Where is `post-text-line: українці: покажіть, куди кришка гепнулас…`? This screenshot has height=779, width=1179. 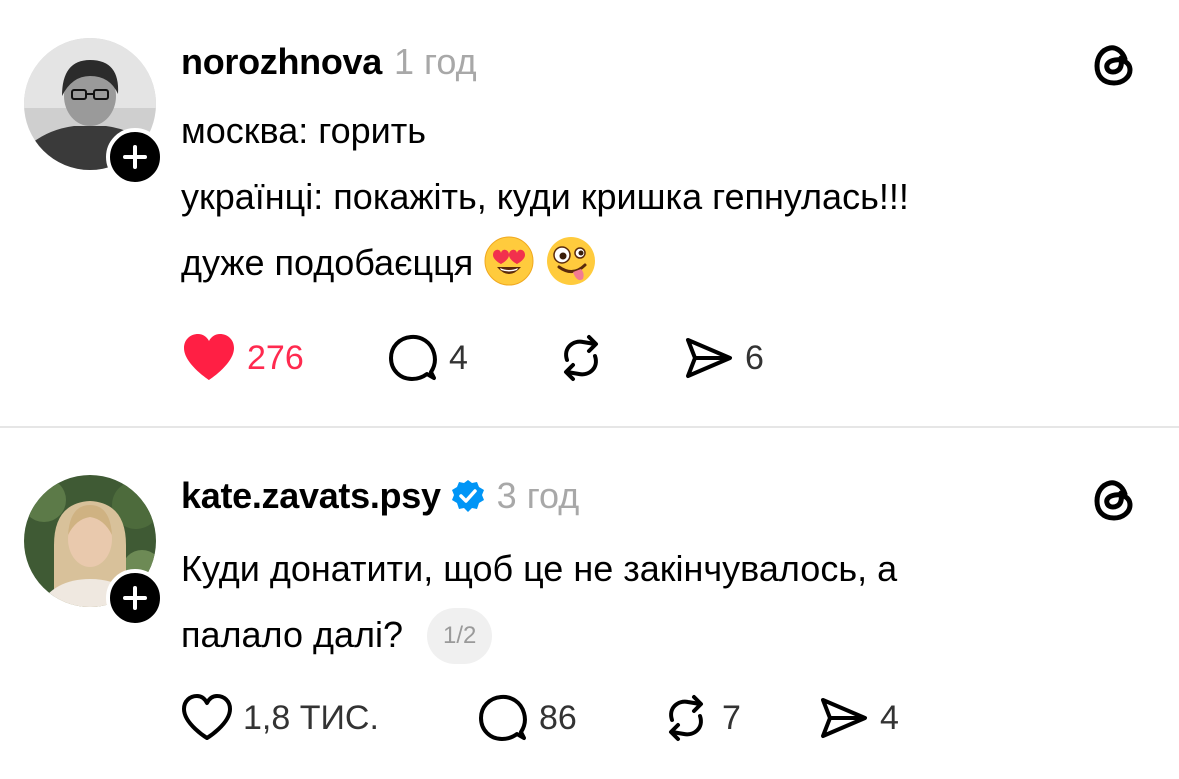
post-text-line: українці: покажіть, куди кришка гепнулас… is located at coordinates (545, 196).